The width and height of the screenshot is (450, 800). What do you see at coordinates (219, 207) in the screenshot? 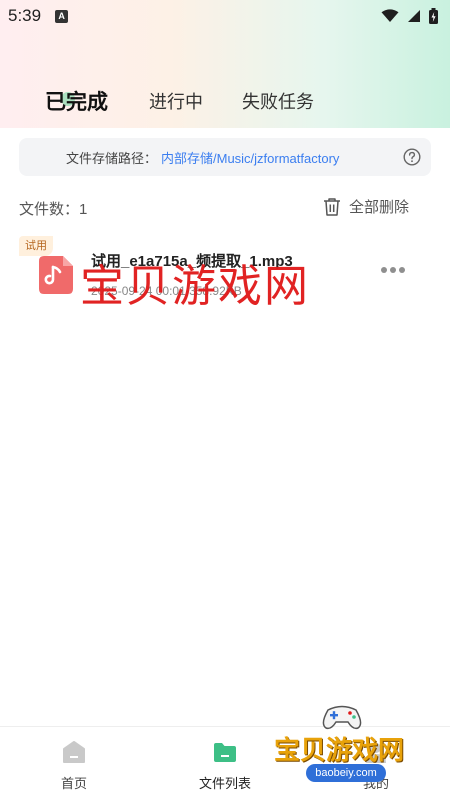
I see `file-count-row: 文件数：1 全部删除` at bounding box center [219, 207].